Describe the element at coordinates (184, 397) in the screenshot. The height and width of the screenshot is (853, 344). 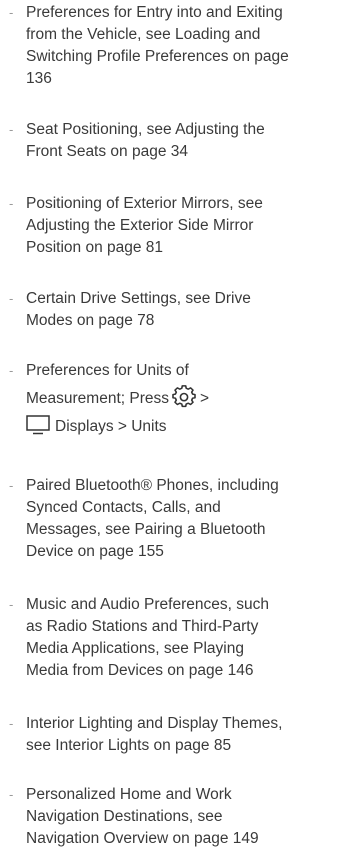
I see `gear-icon` at that location.